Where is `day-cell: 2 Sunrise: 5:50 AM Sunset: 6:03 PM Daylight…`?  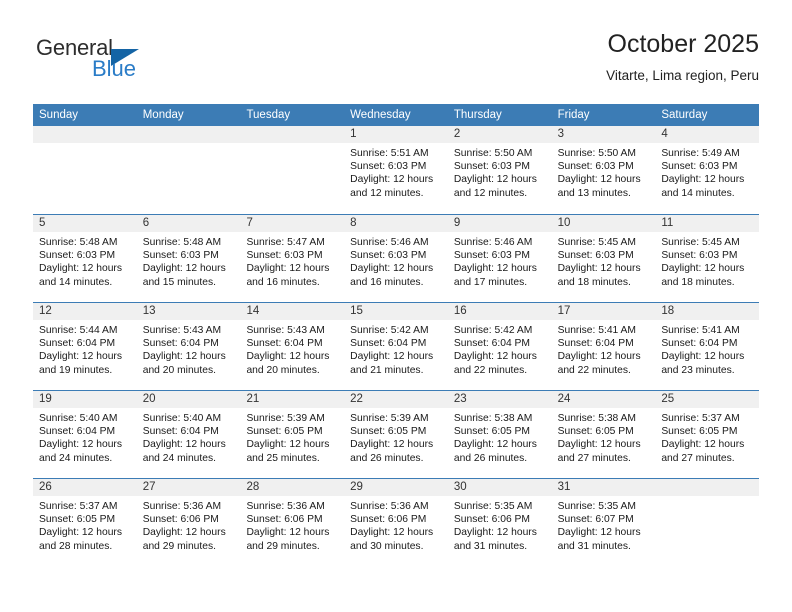
day-cell: 2 Sunrise: 5:50 AM Sunset: 6:03 PM Daylight… is located at coordinates (499, 170).